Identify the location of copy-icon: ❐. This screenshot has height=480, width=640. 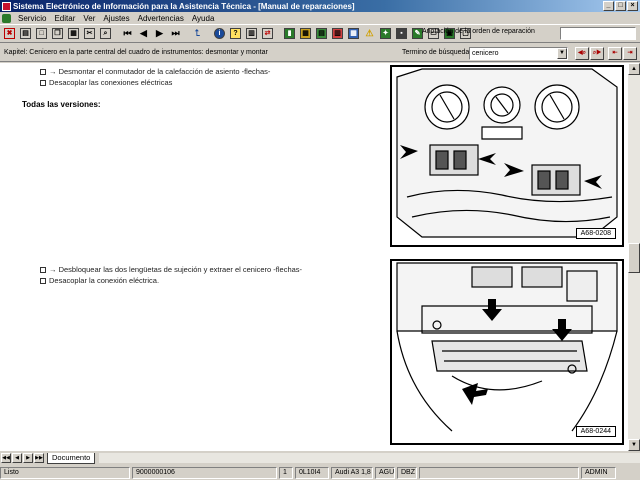
(57, 33).